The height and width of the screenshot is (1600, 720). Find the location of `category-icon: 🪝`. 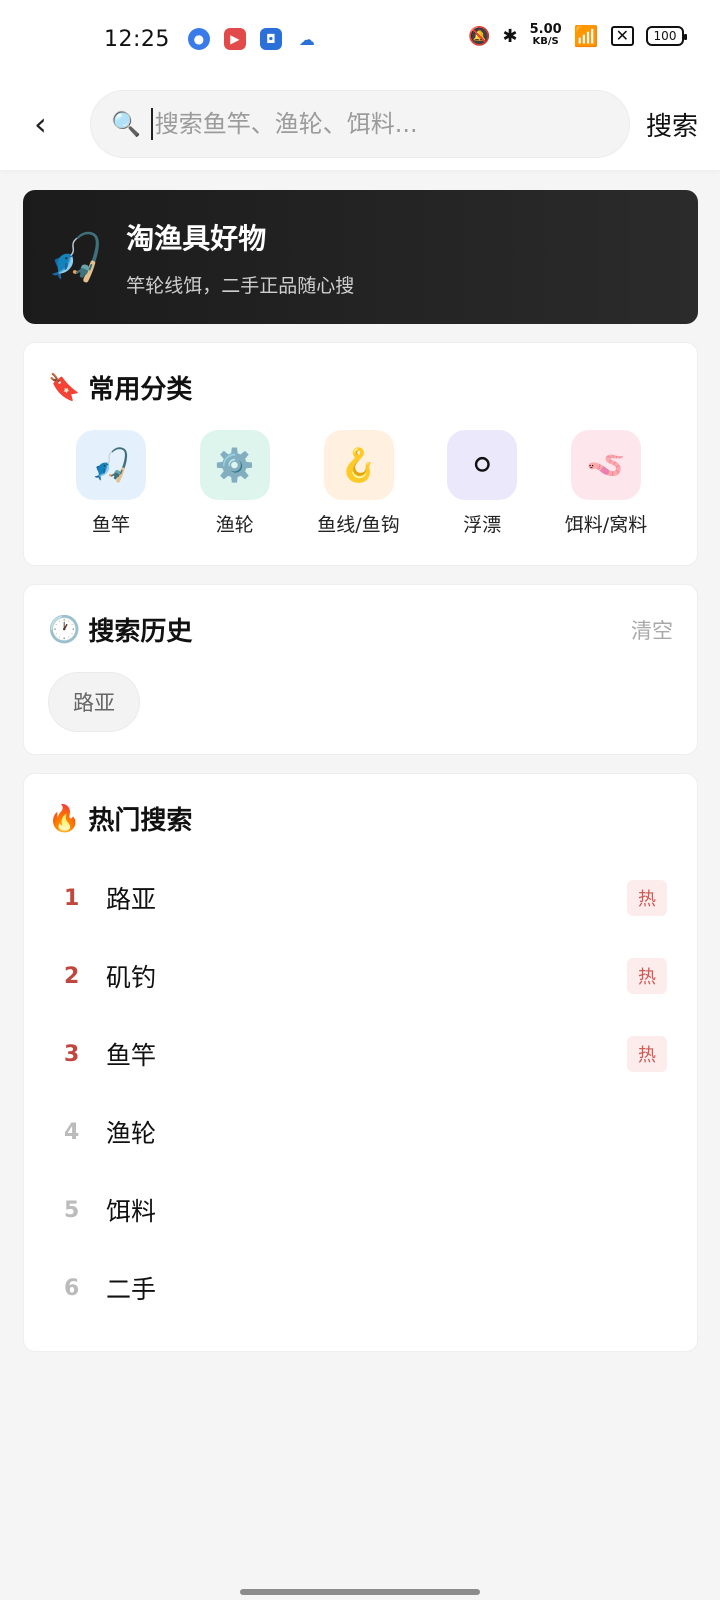

category-icon: 🪝 is located at coordinates (358, 465).